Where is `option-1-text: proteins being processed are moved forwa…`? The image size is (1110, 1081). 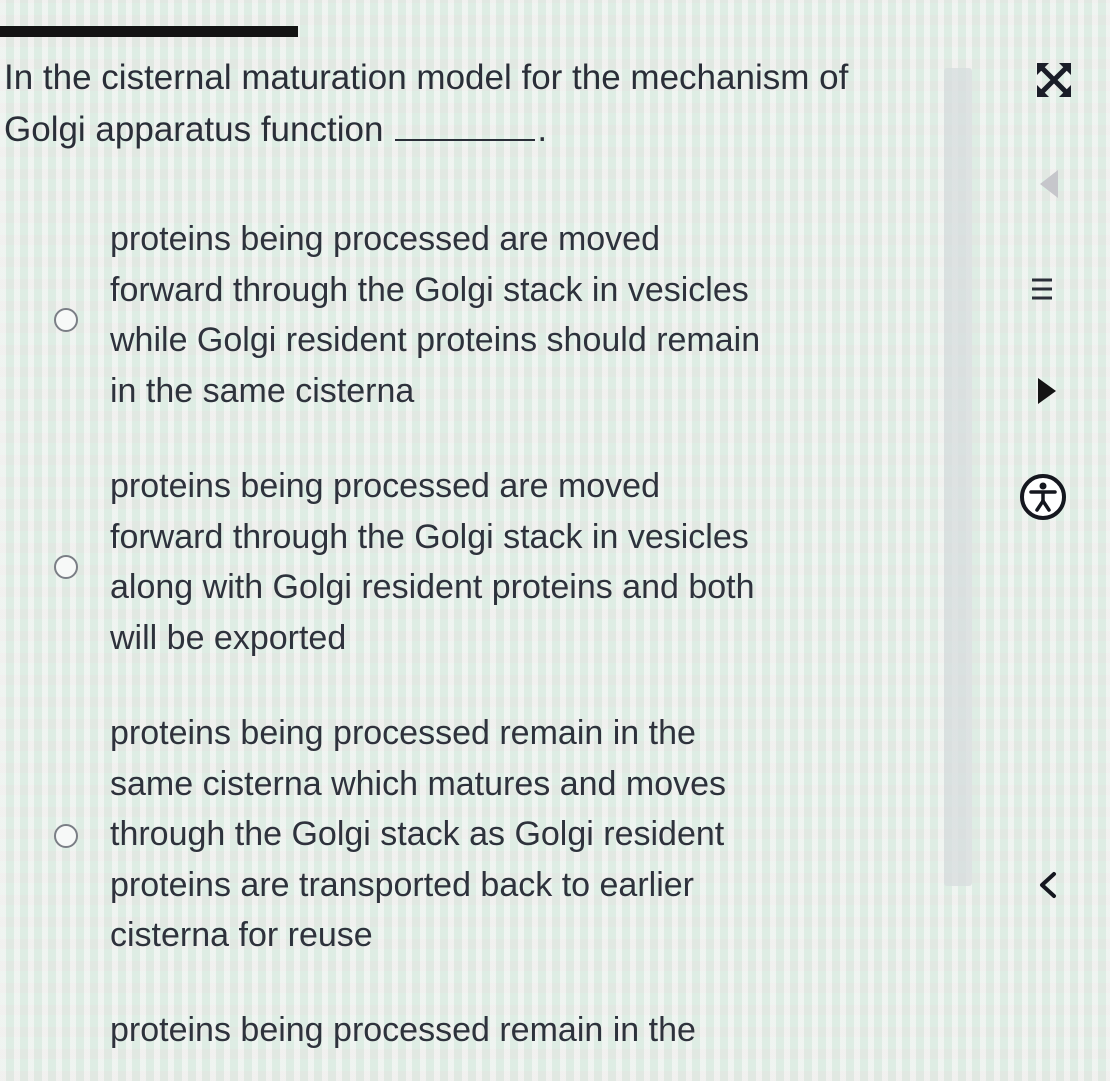
option-1-text: proteins being processed are moved forwa… is located at coordinates (470, 315).